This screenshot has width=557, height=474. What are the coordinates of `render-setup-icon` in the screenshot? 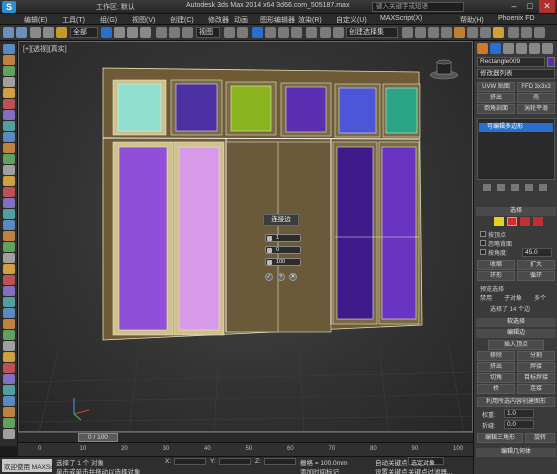 It's located at (472, 32).